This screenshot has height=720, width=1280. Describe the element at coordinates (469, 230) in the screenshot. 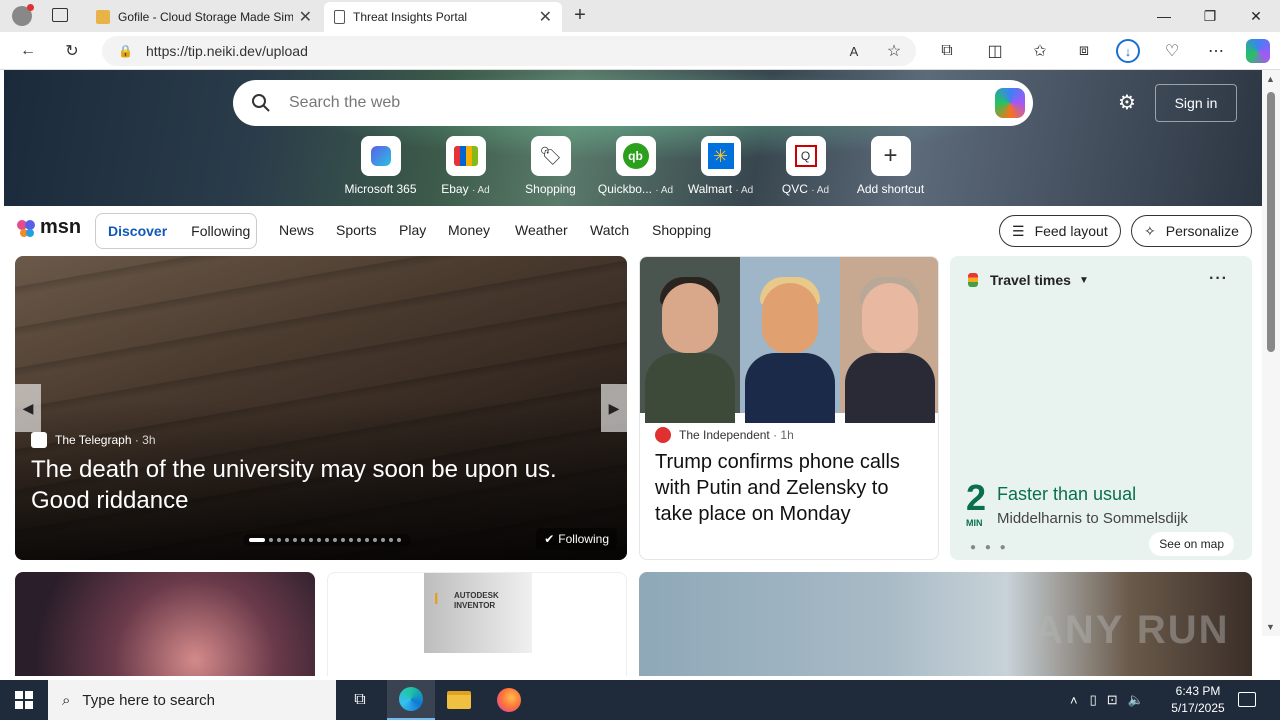

I see `nav-money: Money` at that location.